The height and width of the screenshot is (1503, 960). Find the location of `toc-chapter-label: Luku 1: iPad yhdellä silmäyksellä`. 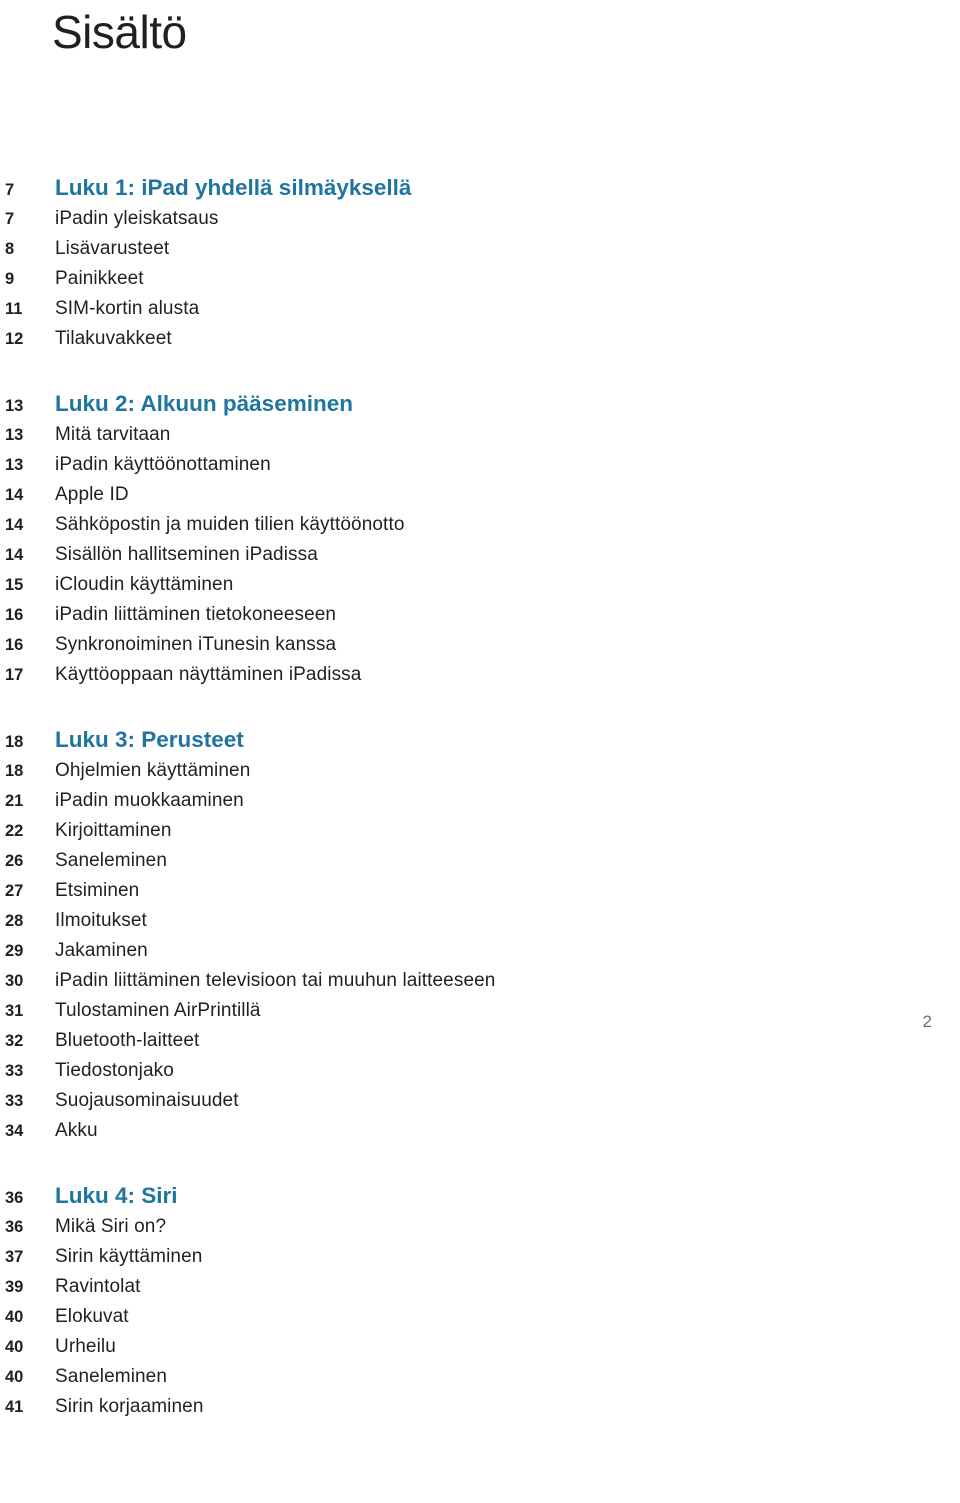

toc-chapter-label: Luku 1: iPad yhdellä silmäyksellä is located at coordinates (233, 187).